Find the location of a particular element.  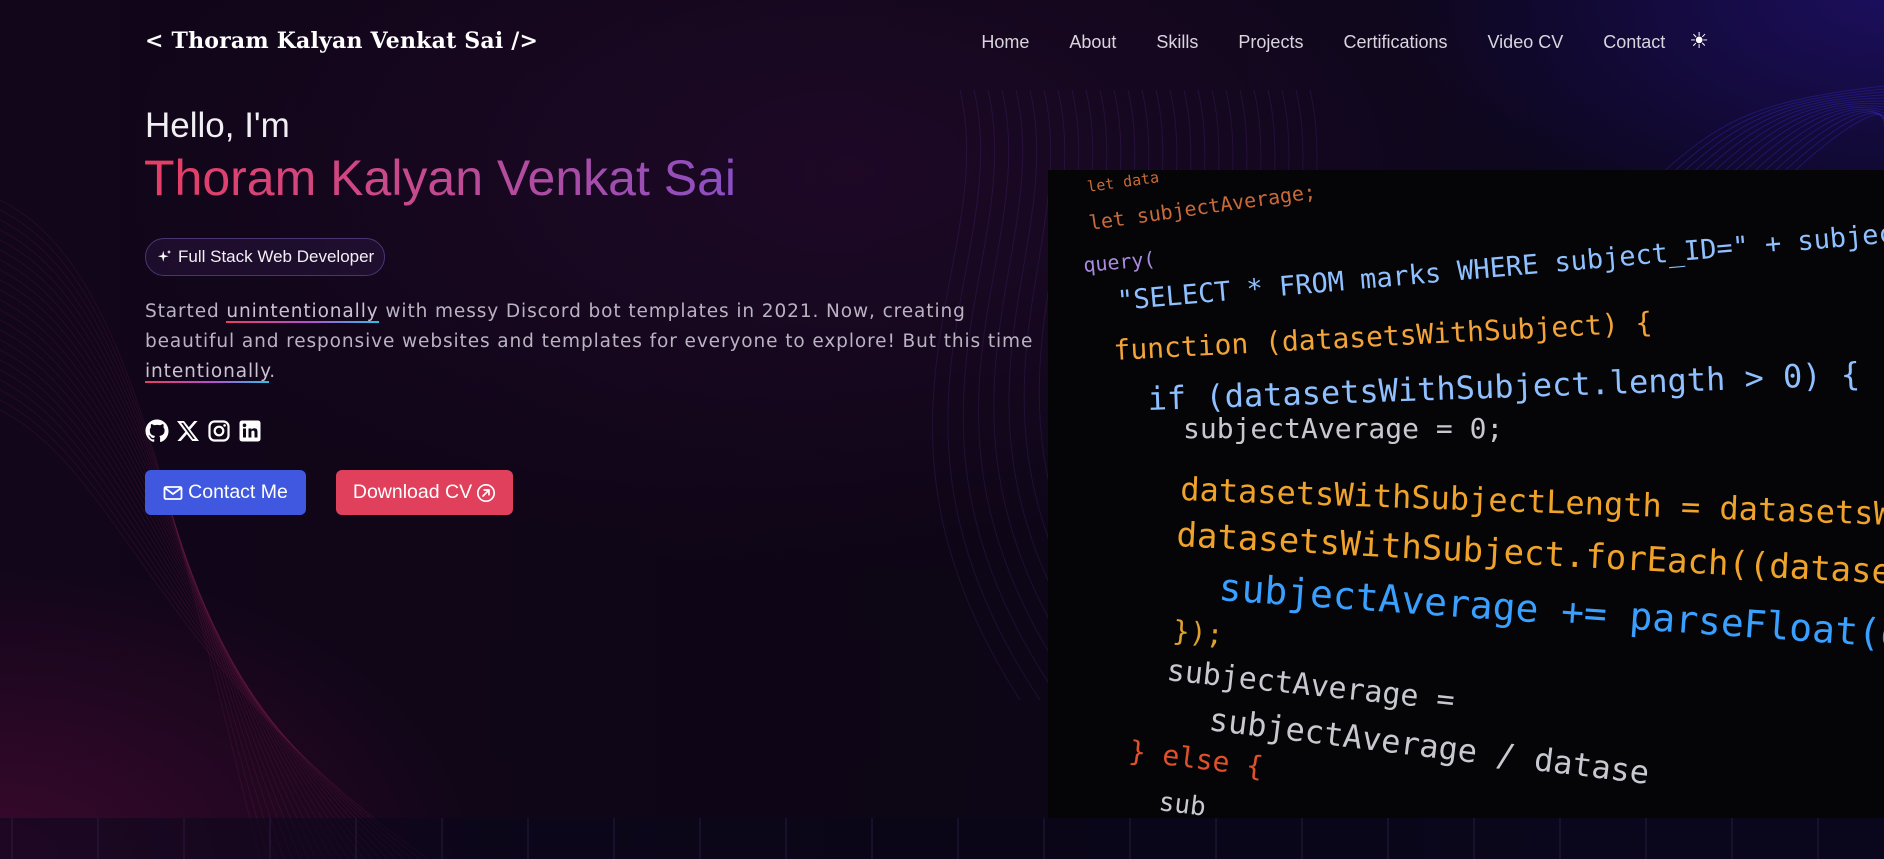

contact-me-label: Contact Me is located at coordinates (238, 492).